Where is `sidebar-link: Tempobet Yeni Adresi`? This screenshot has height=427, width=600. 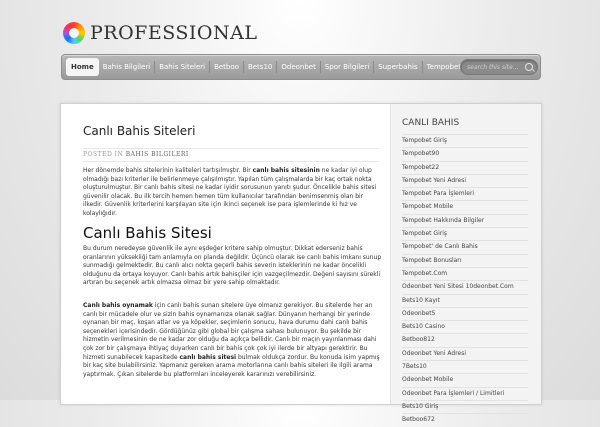 sidebar-link: Tempobet Yeni Adresi is located at coordinates (465, 180).